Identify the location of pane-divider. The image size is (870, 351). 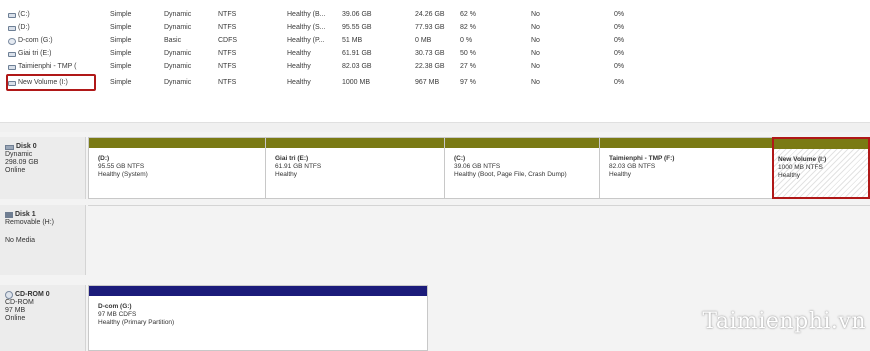
(435, 127).